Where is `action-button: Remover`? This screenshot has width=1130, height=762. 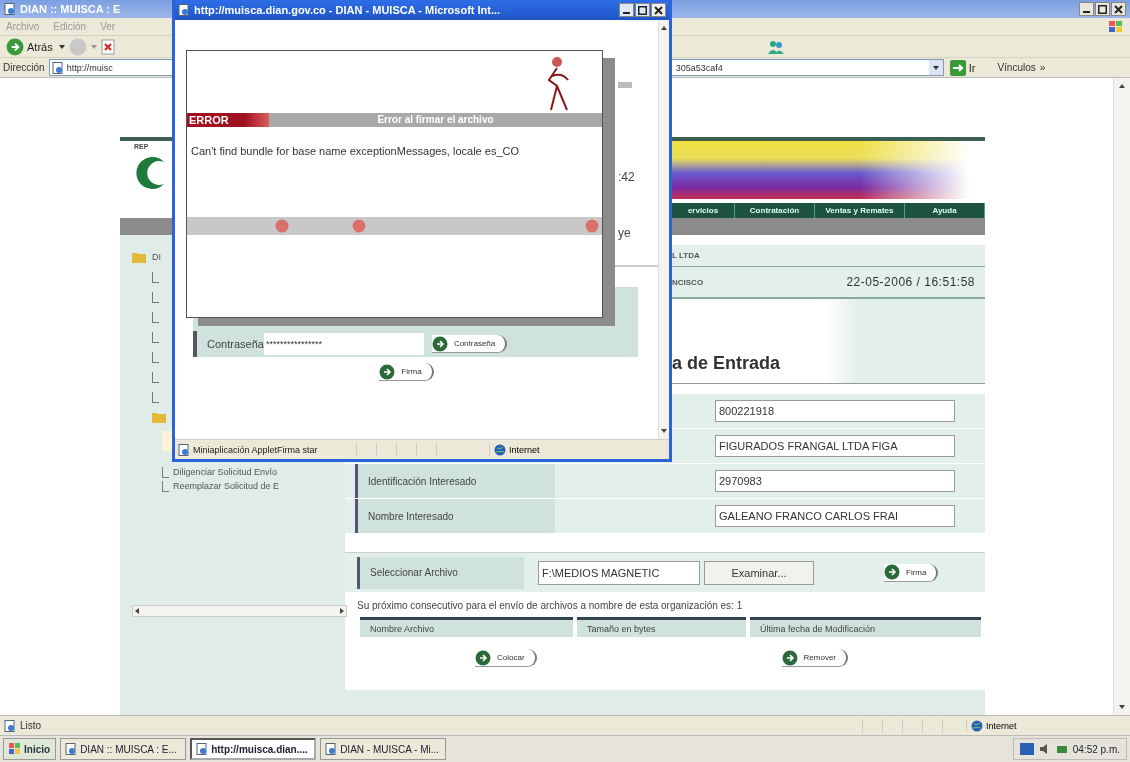 action-button: Remover is located at coordinates (815, 658).